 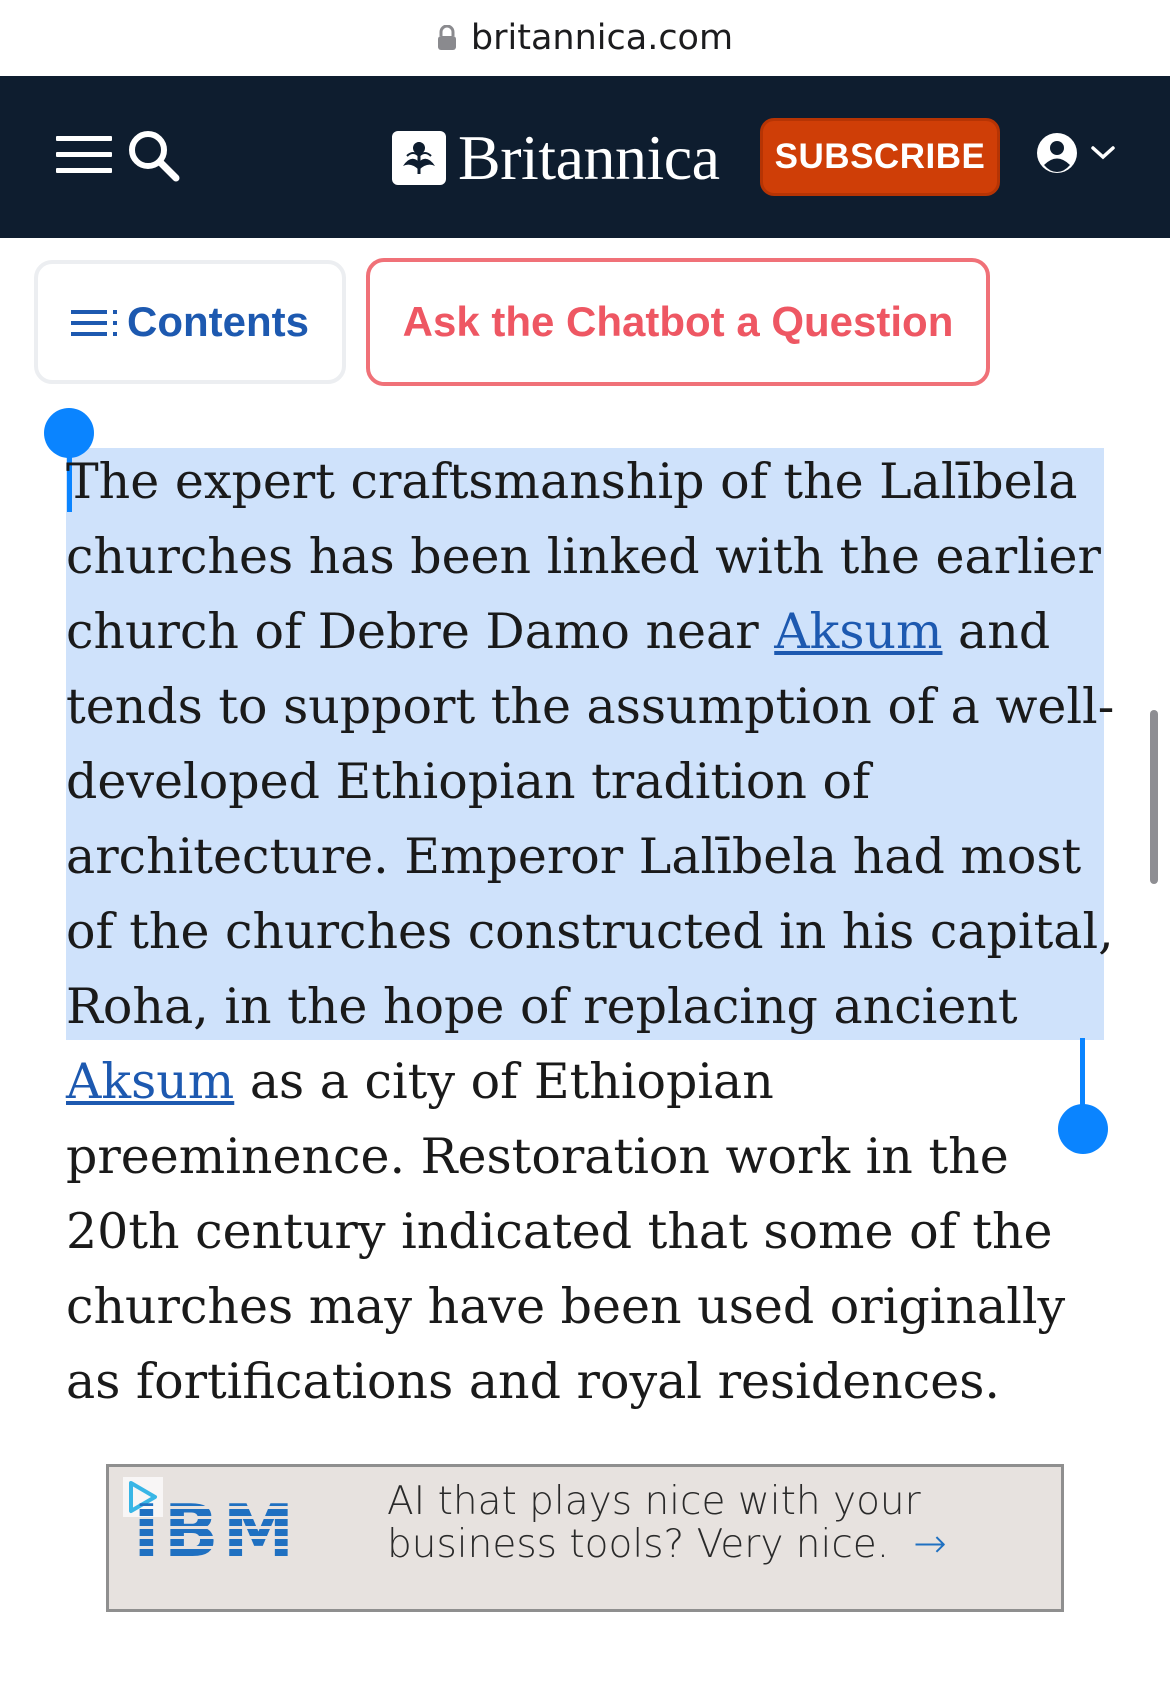 What do you see at coordinates (154, 158) in the screenshot?
I see `search-icon` at bounding box center [154, 158].